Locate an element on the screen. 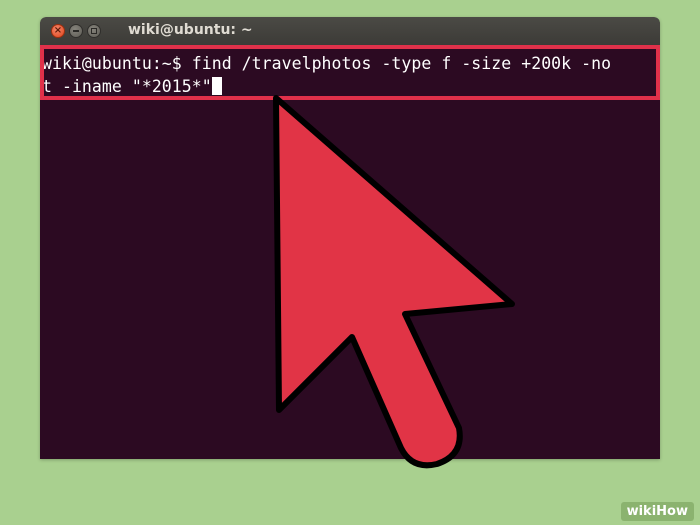 Image resolution: width=700 pixels, height=525 pixels. watermark-part-2: How is located at coordinates (672, 511).